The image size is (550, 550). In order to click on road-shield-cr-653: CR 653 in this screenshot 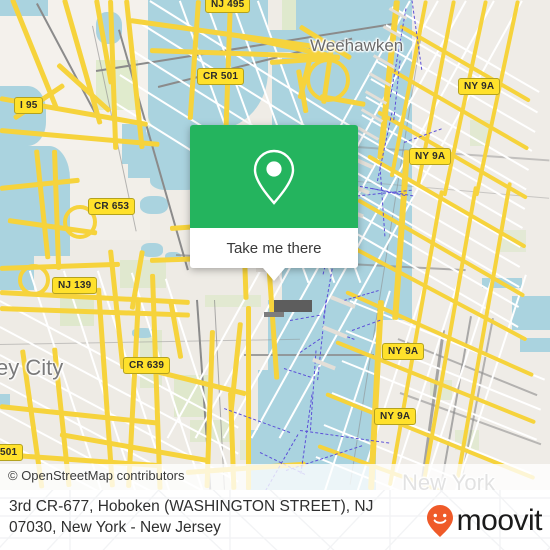, I will do `click(112, 206)`.